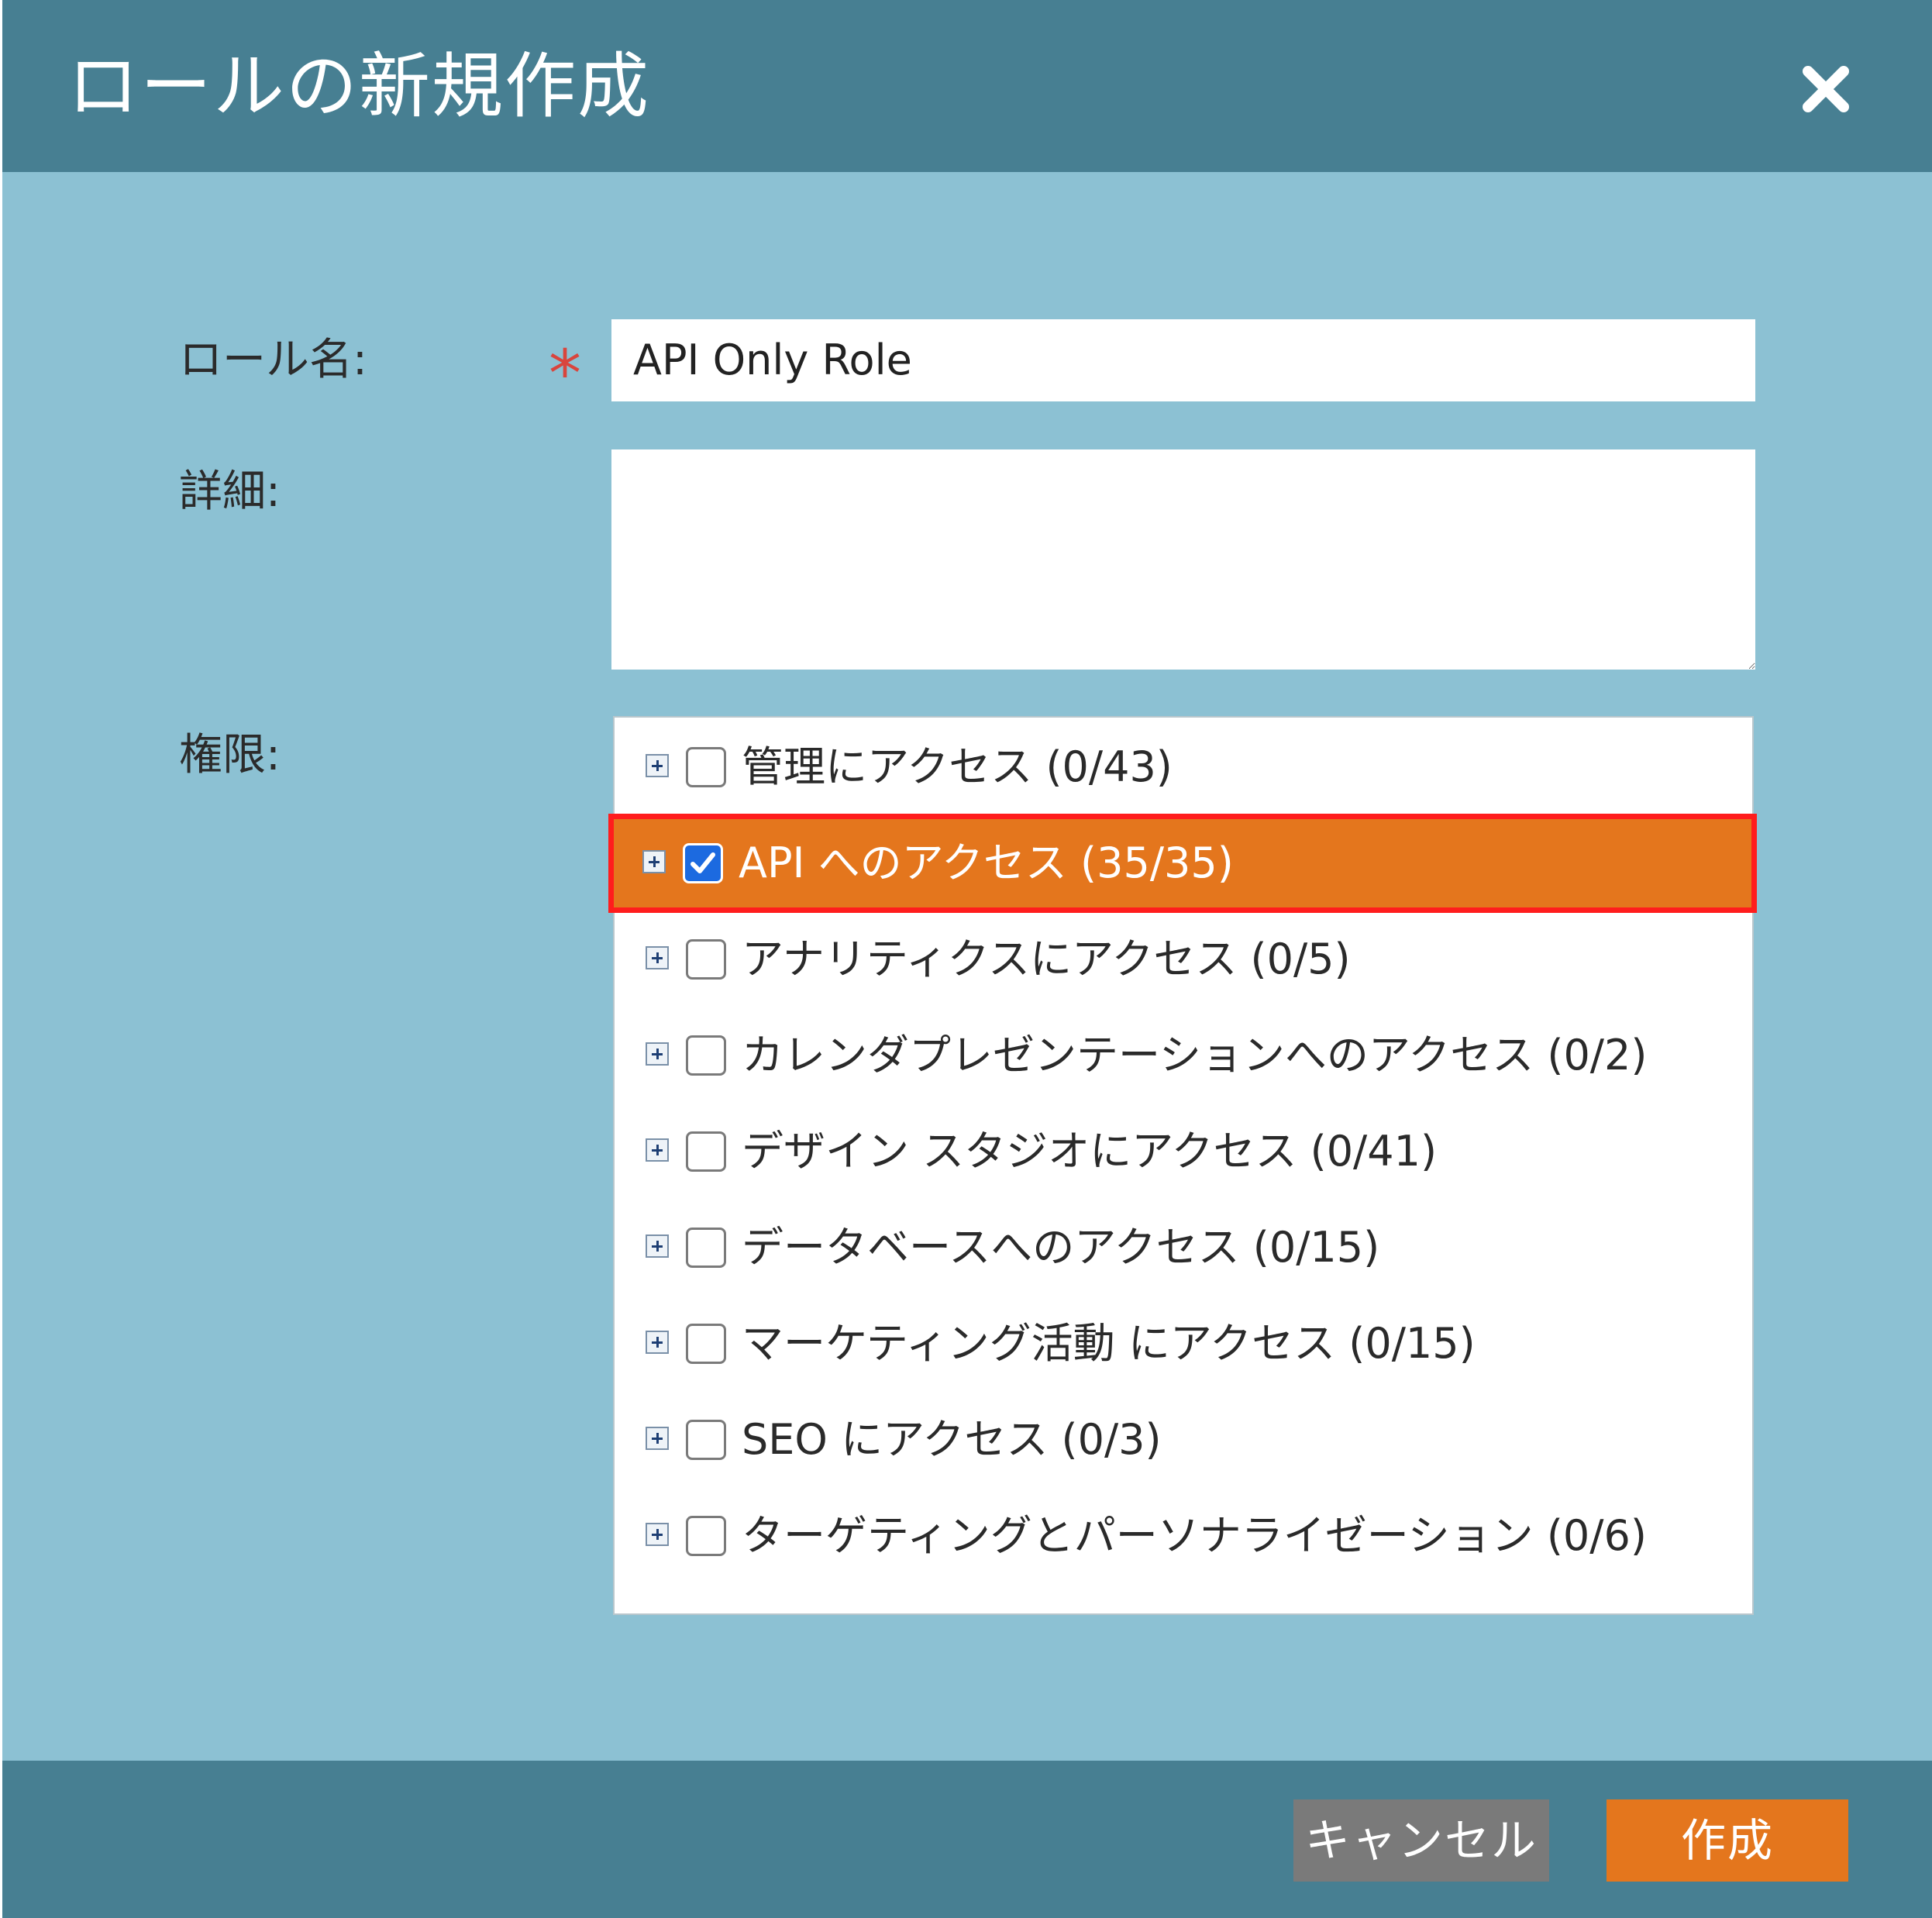 The height and width of the screenshot is (1918, 1932). I want to click on permission-item-marketing-activities: マーケティング活動 にアクセス (0/15), so click(1183, 1343).